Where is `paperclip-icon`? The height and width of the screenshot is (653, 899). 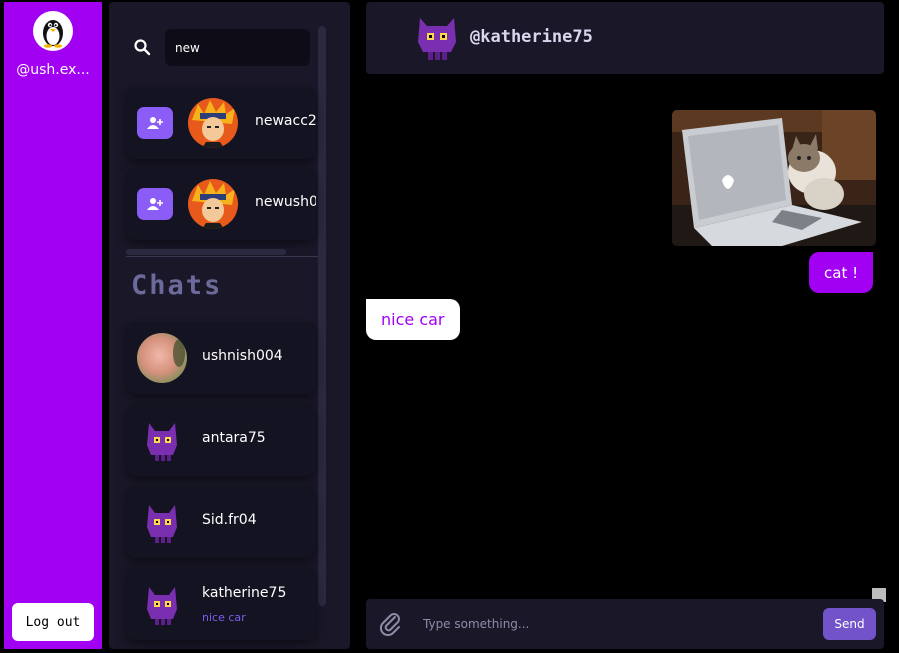
paperclip-icon is located at coordinates (391, 624).